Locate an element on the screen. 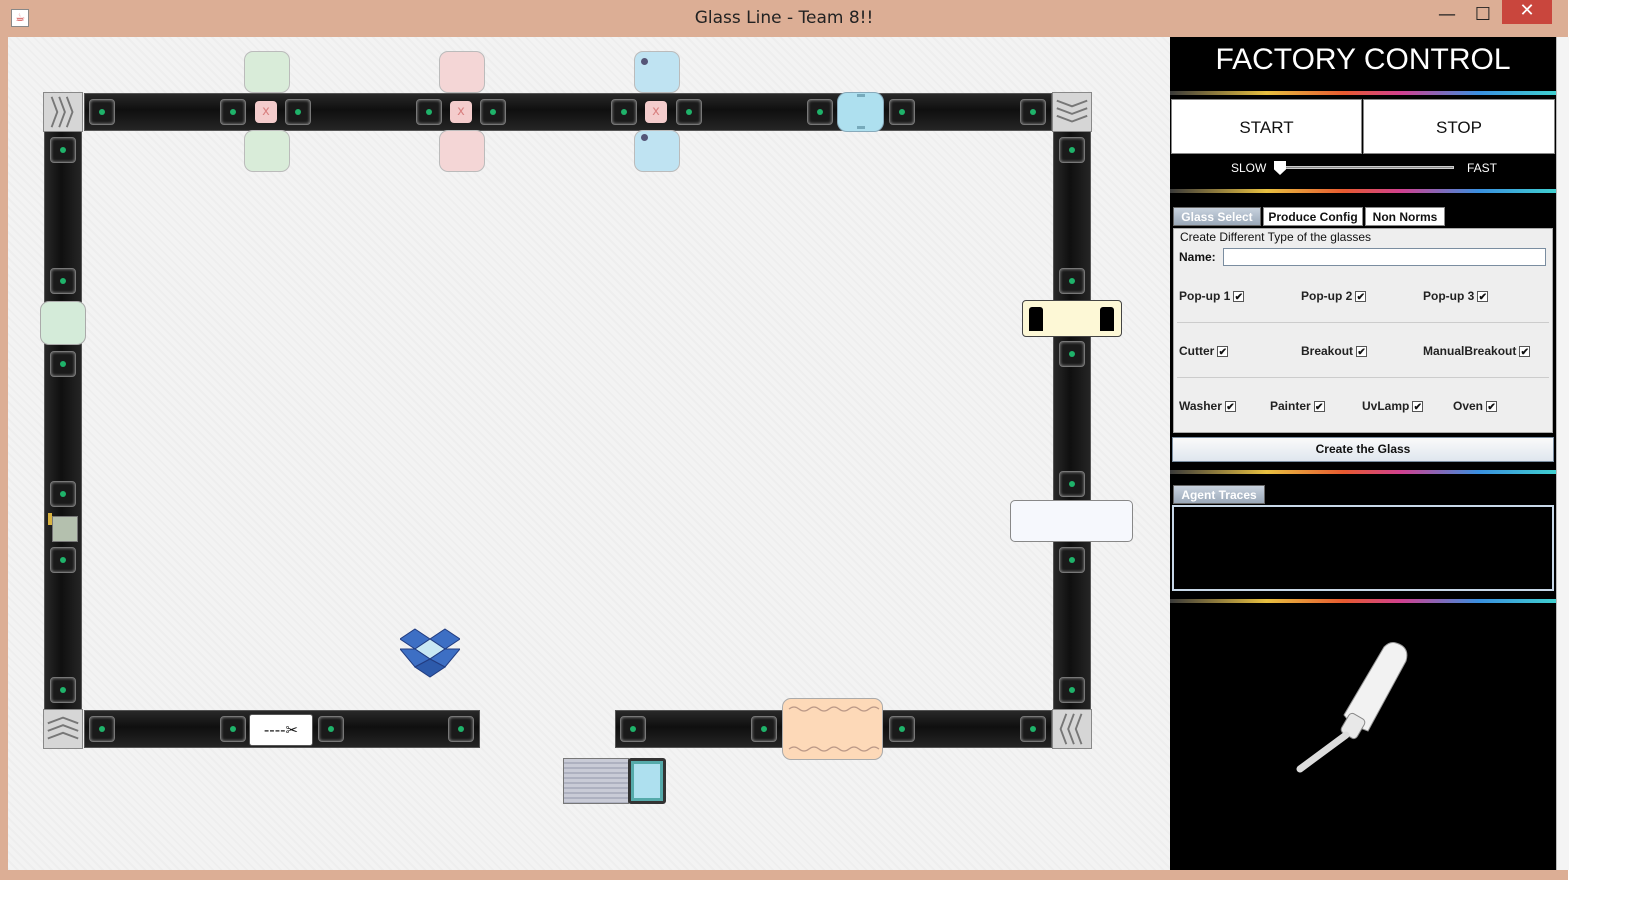  option-popup-1: Pop-up 1 ✔ is located at coordinates (1212, 296).